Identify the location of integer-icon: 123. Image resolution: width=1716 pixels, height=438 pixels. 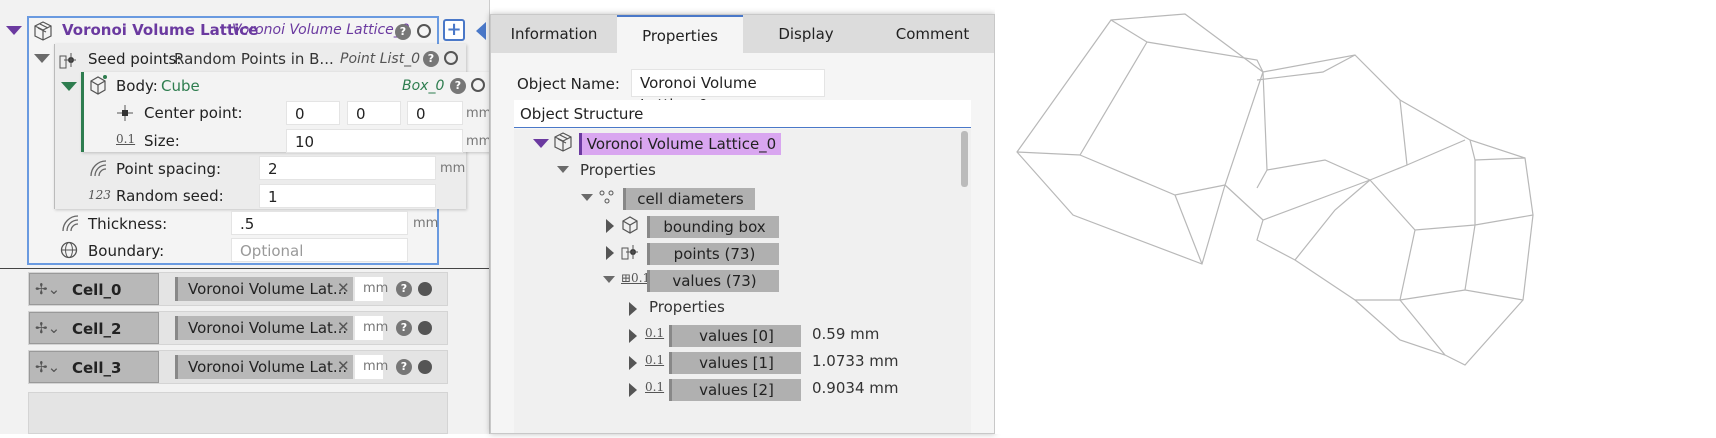
(99, 195).